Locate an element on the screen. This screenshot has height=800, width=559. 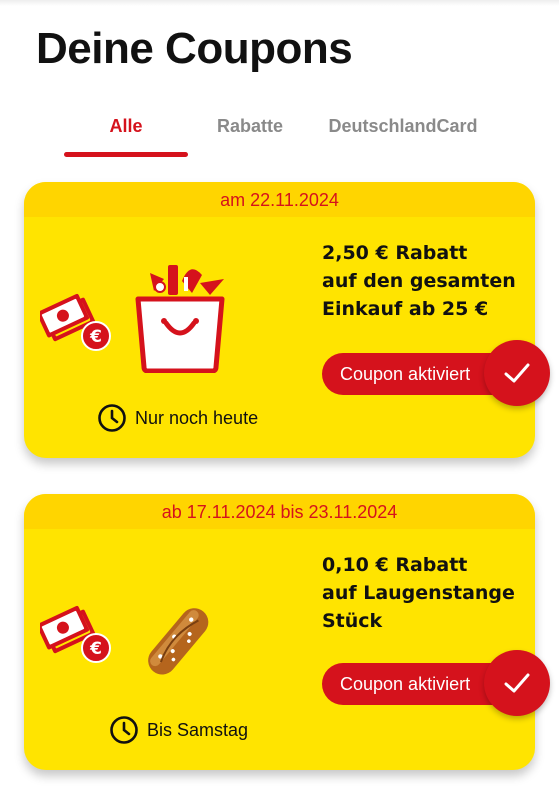
coupon-text-line: 2,50 € Rabatt is located at coordinates (395, 253).